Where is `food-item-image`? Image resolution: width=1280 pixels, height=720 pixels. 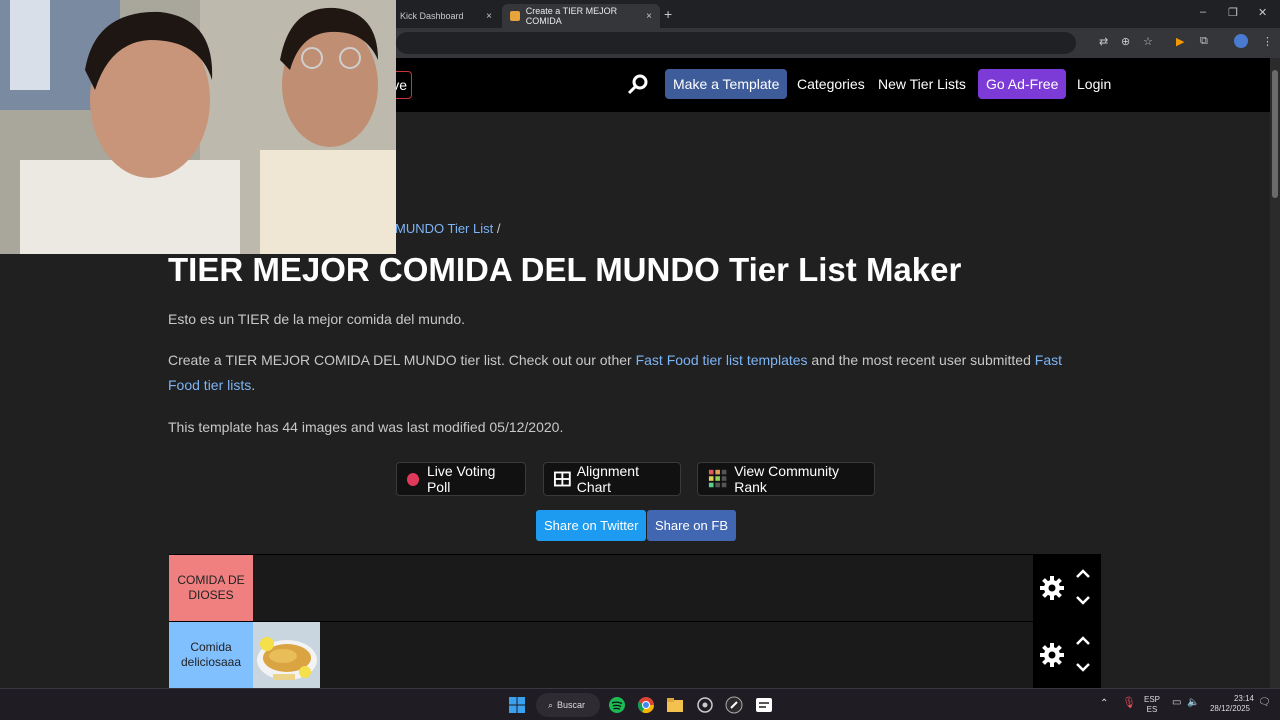 food-item-image is located at coordinates (286, 655).